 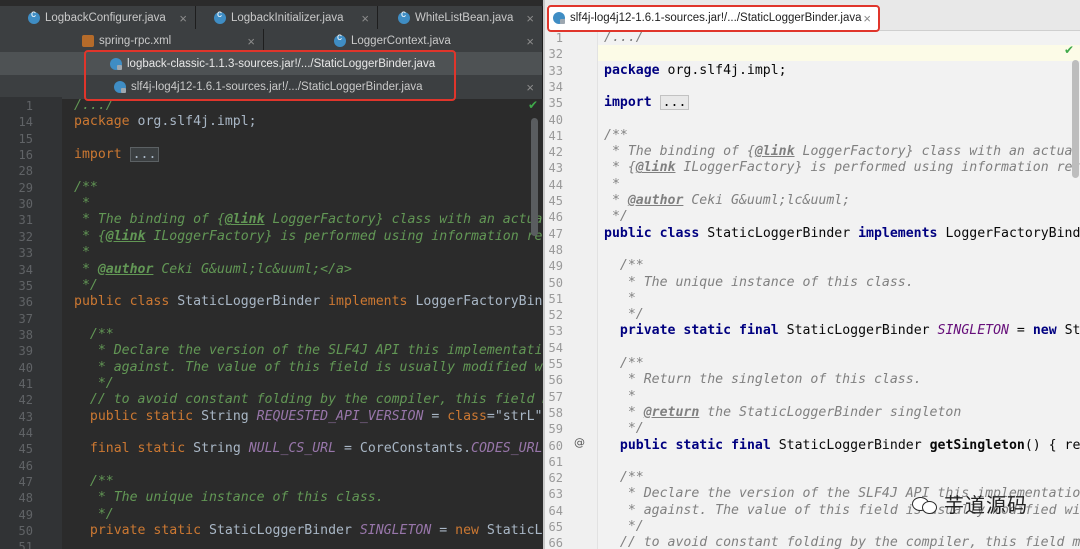 What do you see at coordinates (713, 18) in the screenshot?
I see `highlight-box-right-tab` at bounding box center [713, 18].